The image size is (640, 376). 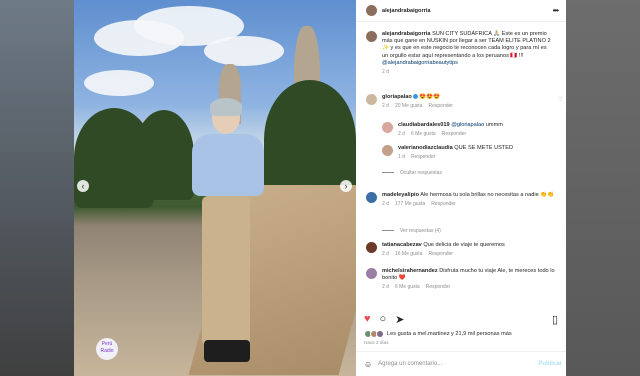 What do you see at coordinates (383, 319) in the screenshot?
I see `comment-icon: ○` at bounding box center [383, 319].